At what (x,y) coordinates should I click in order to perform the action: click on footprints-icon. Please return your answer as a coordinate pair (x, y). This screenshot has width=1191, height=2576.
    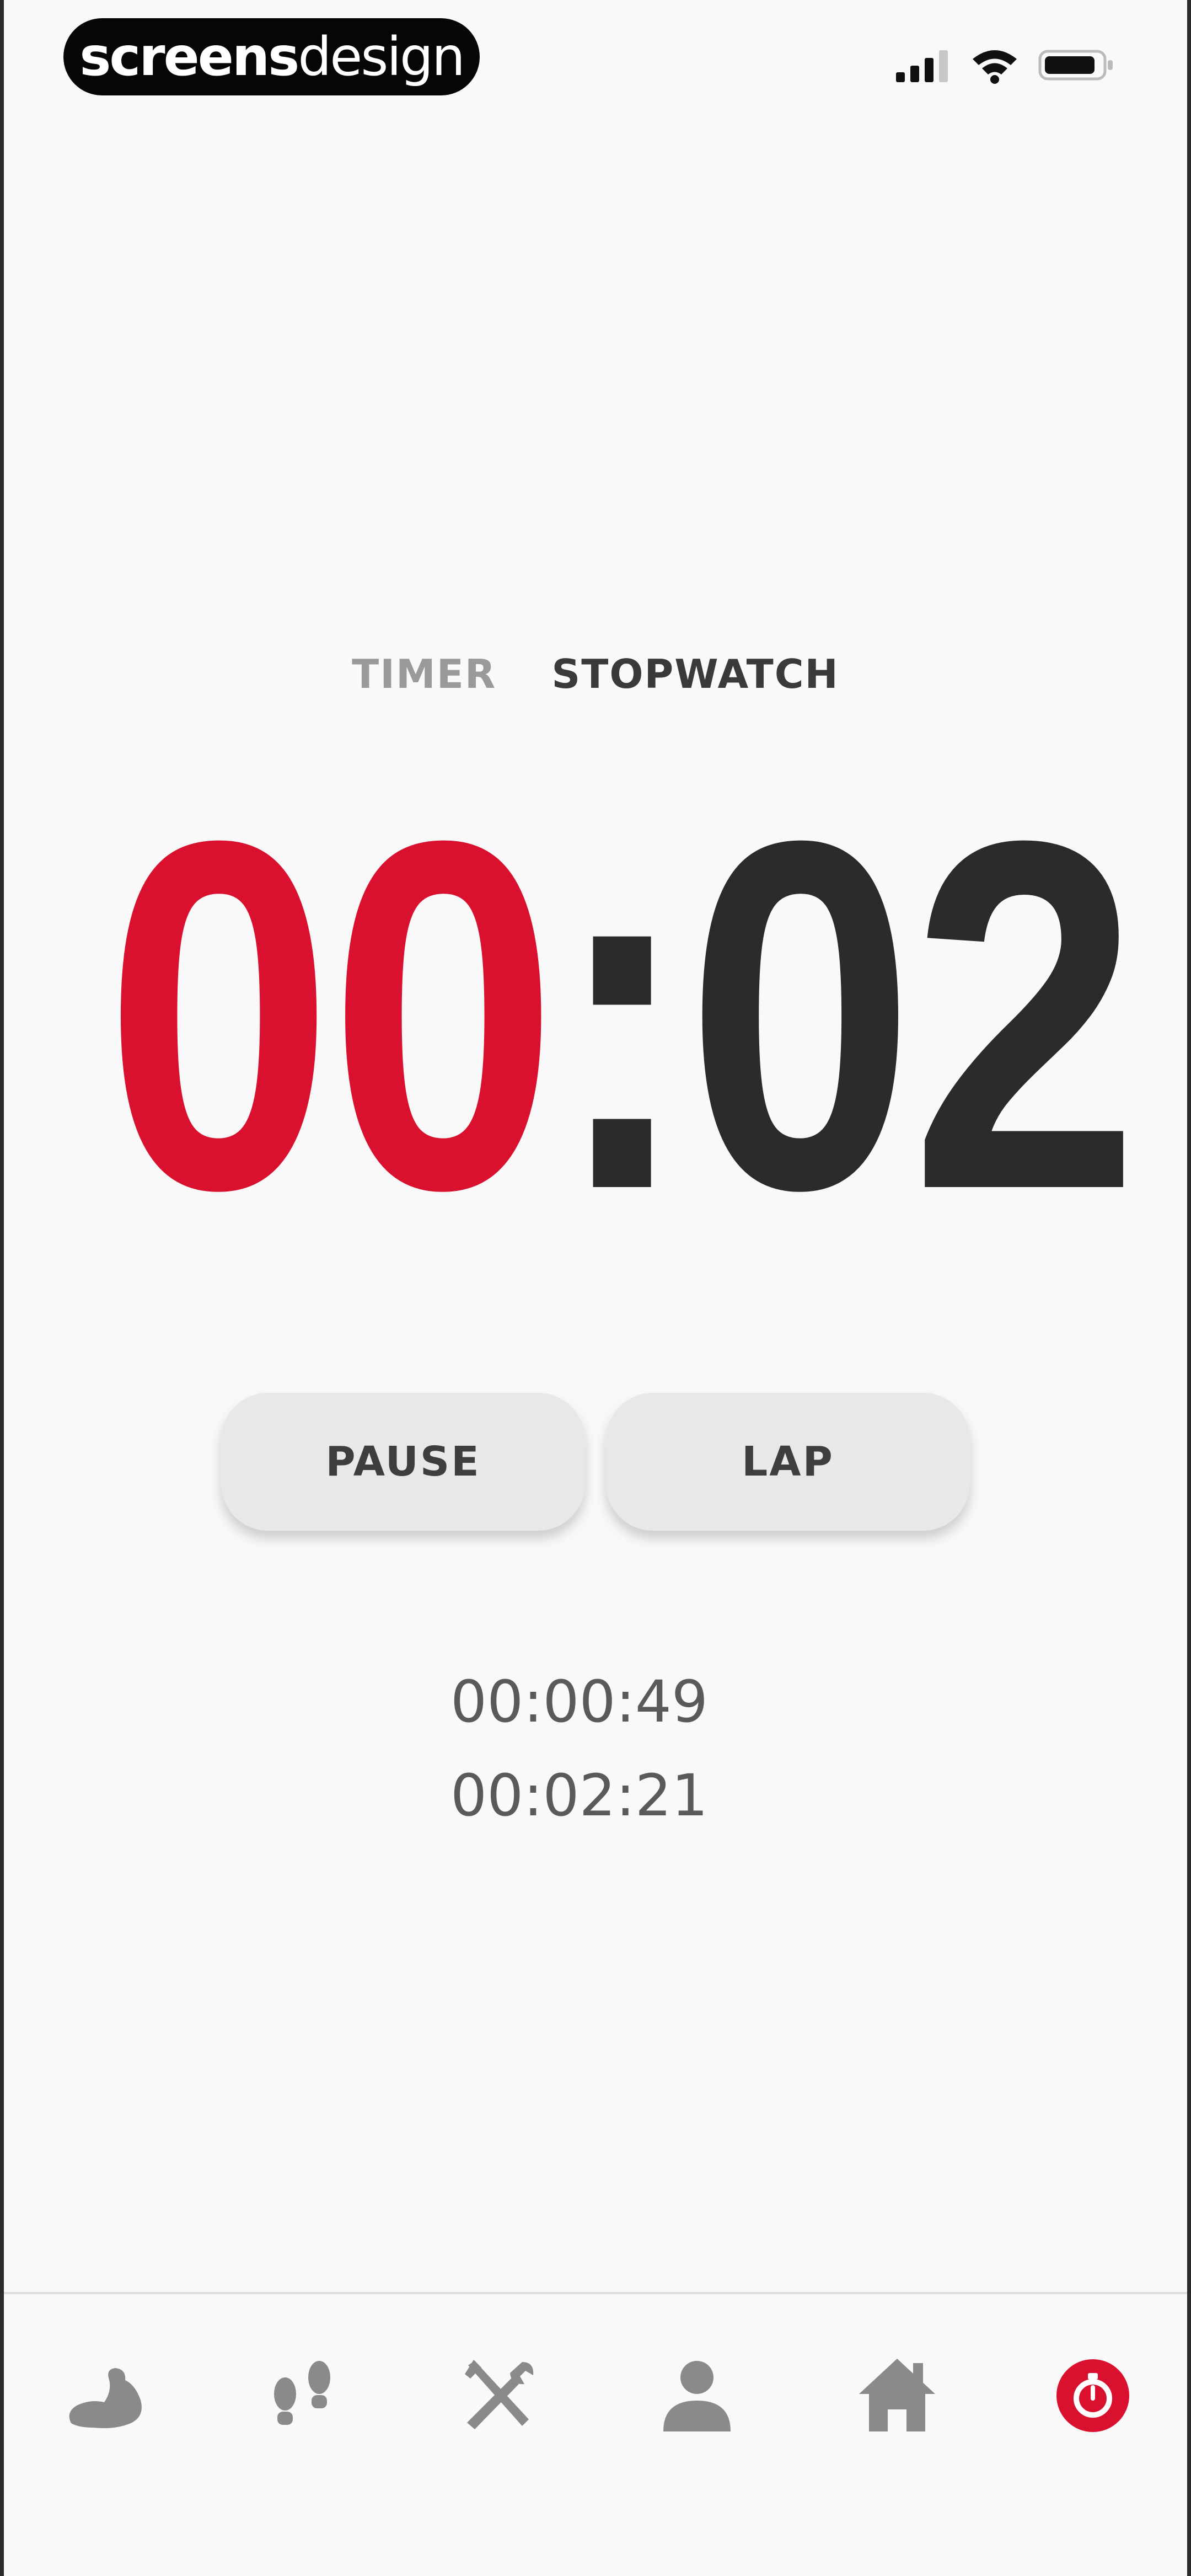
    Looking at the image, I should click on (302, 2396).